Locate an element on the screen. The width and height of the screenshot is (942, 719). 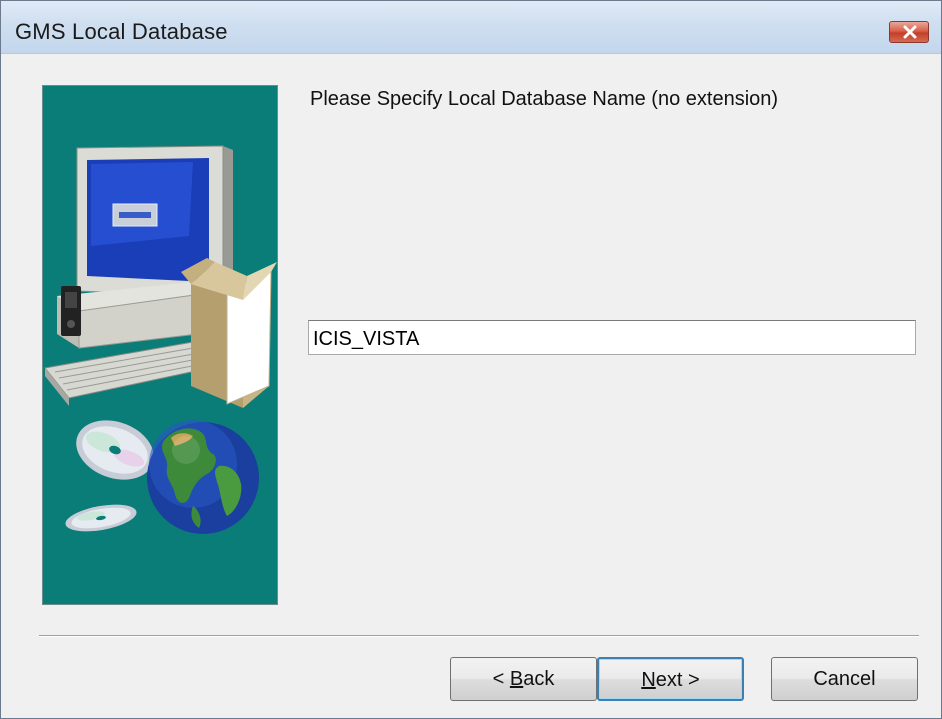
button-separator is located at coordinates (479, 636).